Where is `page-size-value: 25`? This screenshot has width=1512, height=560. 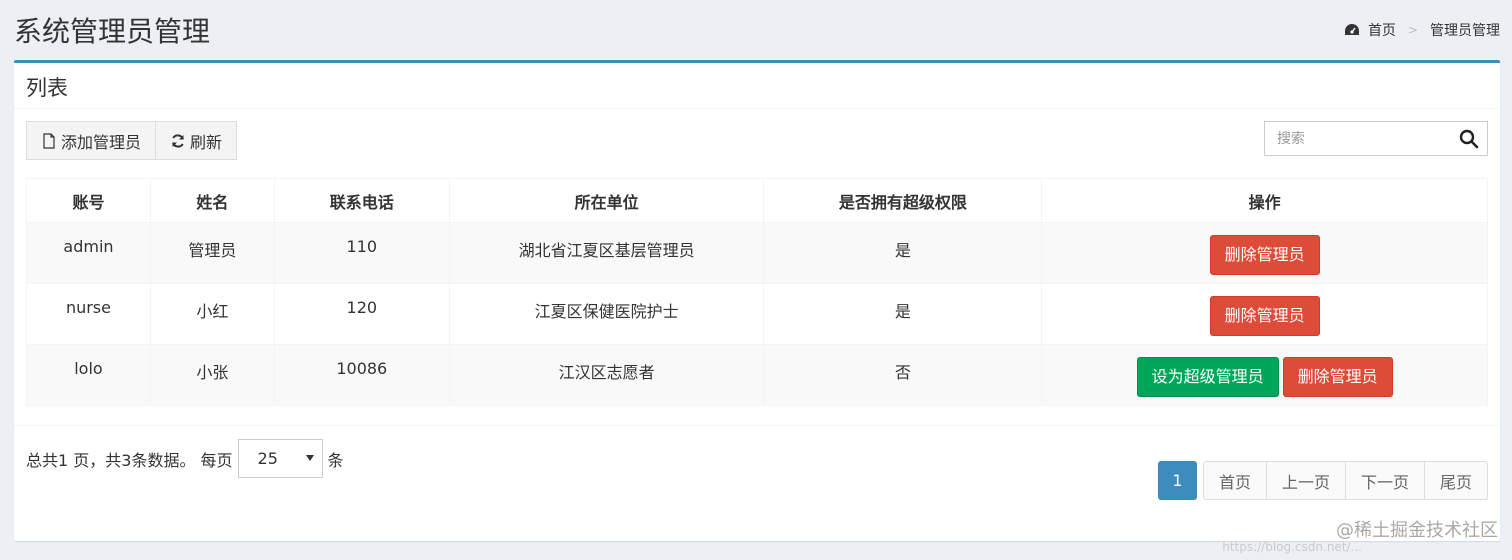 page-size-value: 25 is located at coordinates (267, 458).